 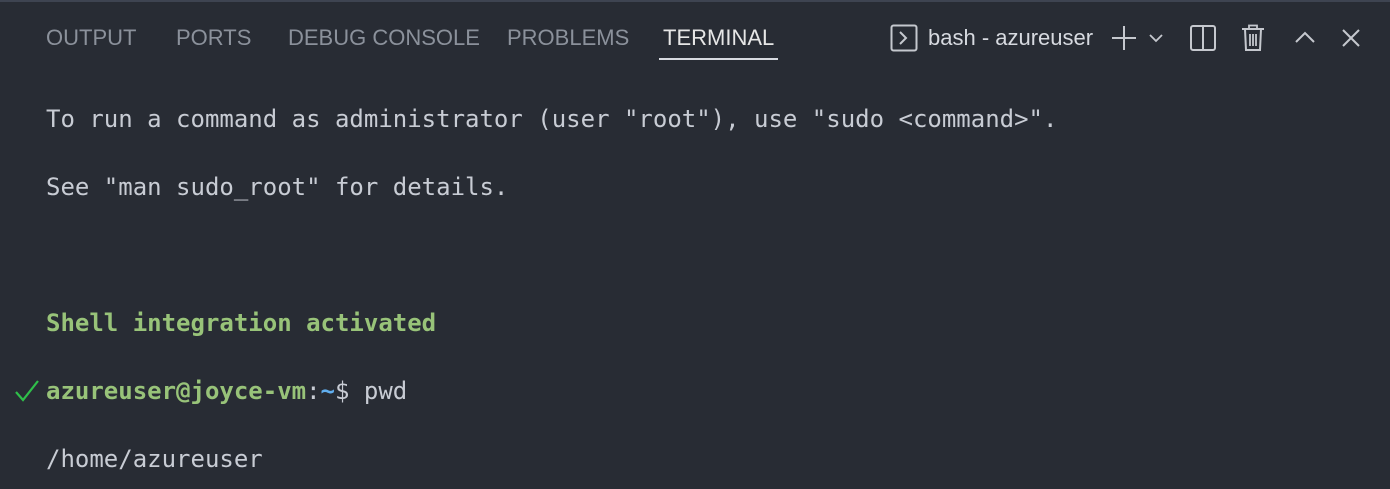 I want to click on split-icon, so click(x=1203, y=38).